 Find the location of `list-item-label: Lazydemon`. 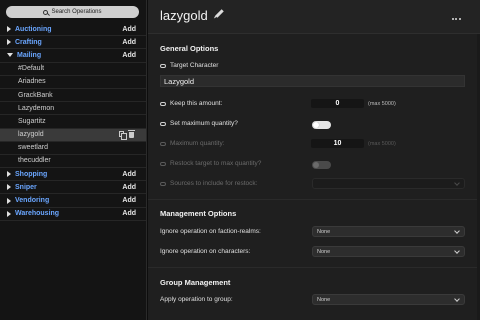

list-item-label: Lazydemon is located at coordinates (36, 108).